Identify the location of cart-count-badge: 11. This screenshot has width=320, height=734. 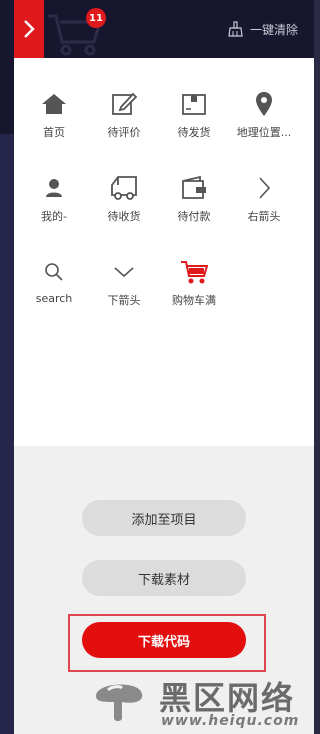
(96, 18).